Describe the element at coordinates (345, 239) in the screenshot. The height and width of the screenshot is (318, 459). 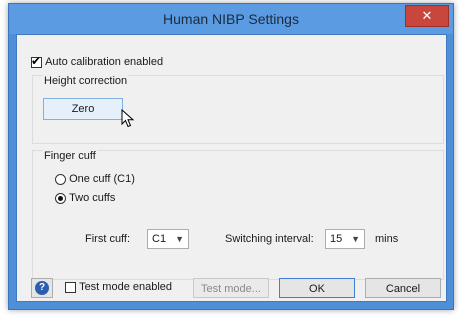
I see `switching-interval-select: 15 ▼` at that location.